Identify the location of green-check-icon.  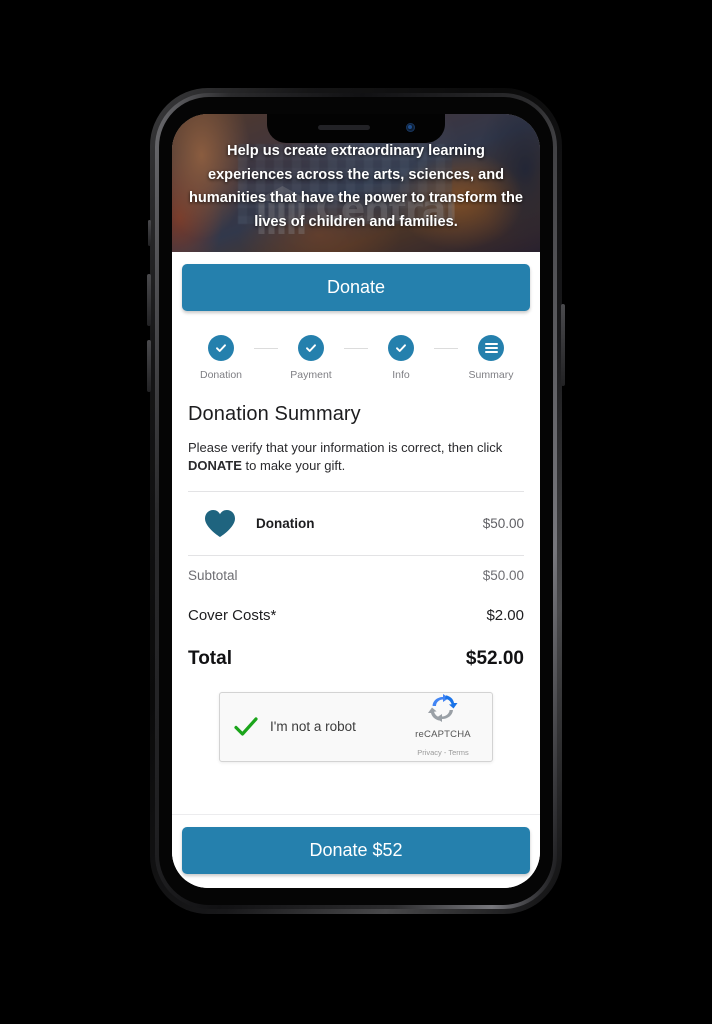
(246, 726).